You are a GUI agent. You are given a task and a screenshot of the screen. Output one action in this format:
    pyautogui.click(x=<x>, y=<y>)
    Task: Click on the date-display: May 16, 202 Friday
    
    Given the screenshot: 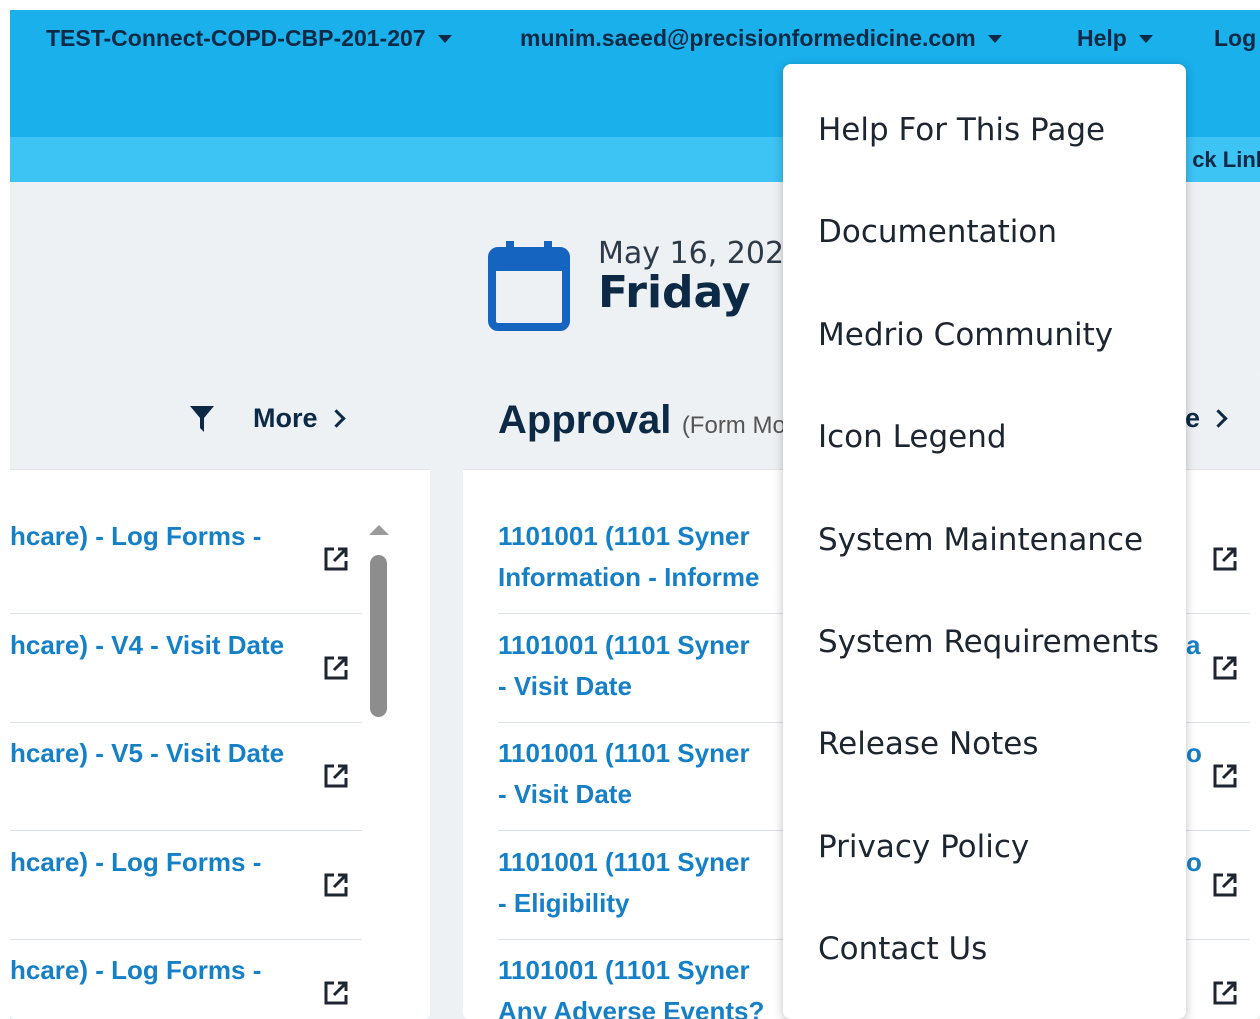 What is the action you would take?
    pyautogui.click(x=691, y=277)
    